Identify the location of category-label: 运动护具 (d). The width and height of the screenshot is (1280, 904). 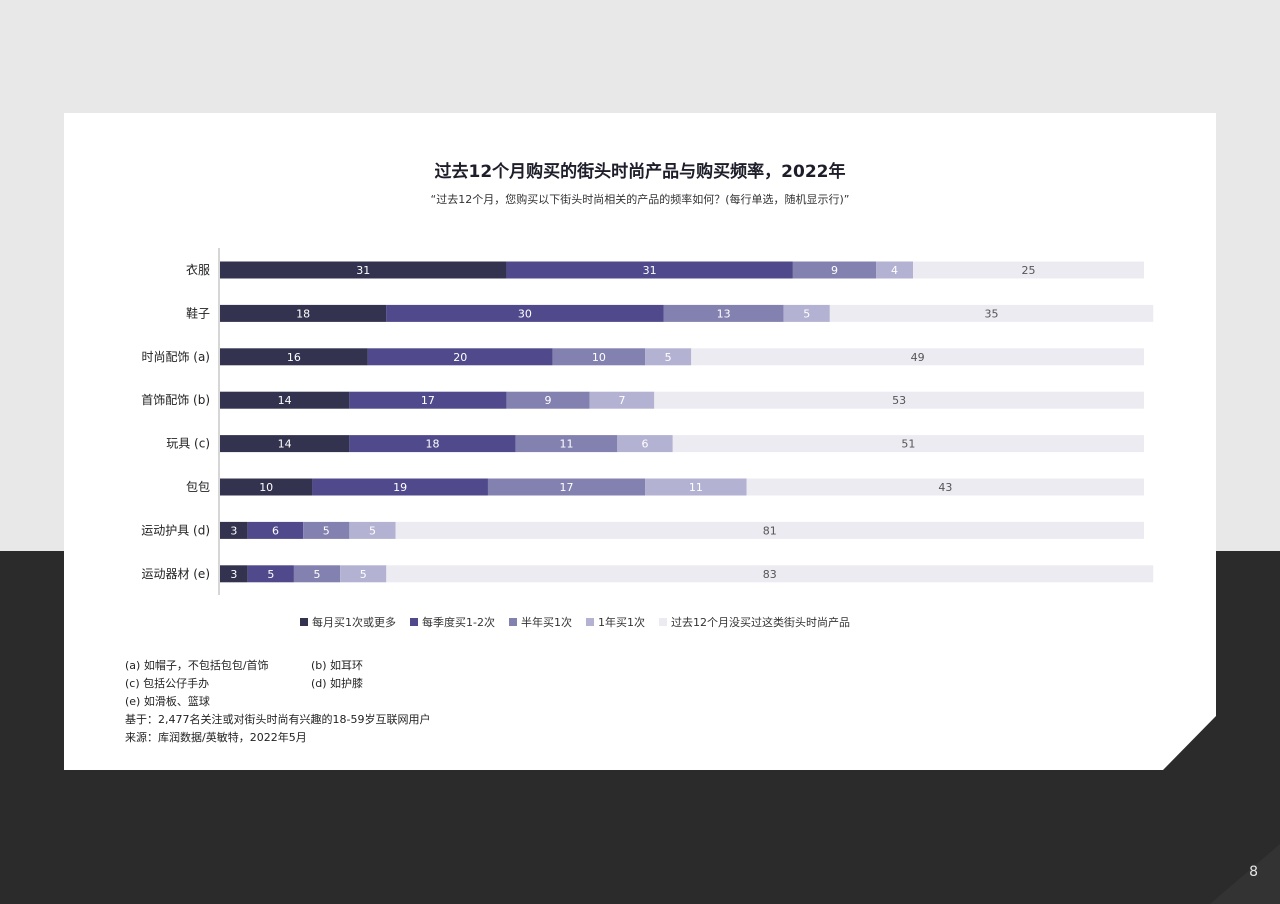
(175, 530).